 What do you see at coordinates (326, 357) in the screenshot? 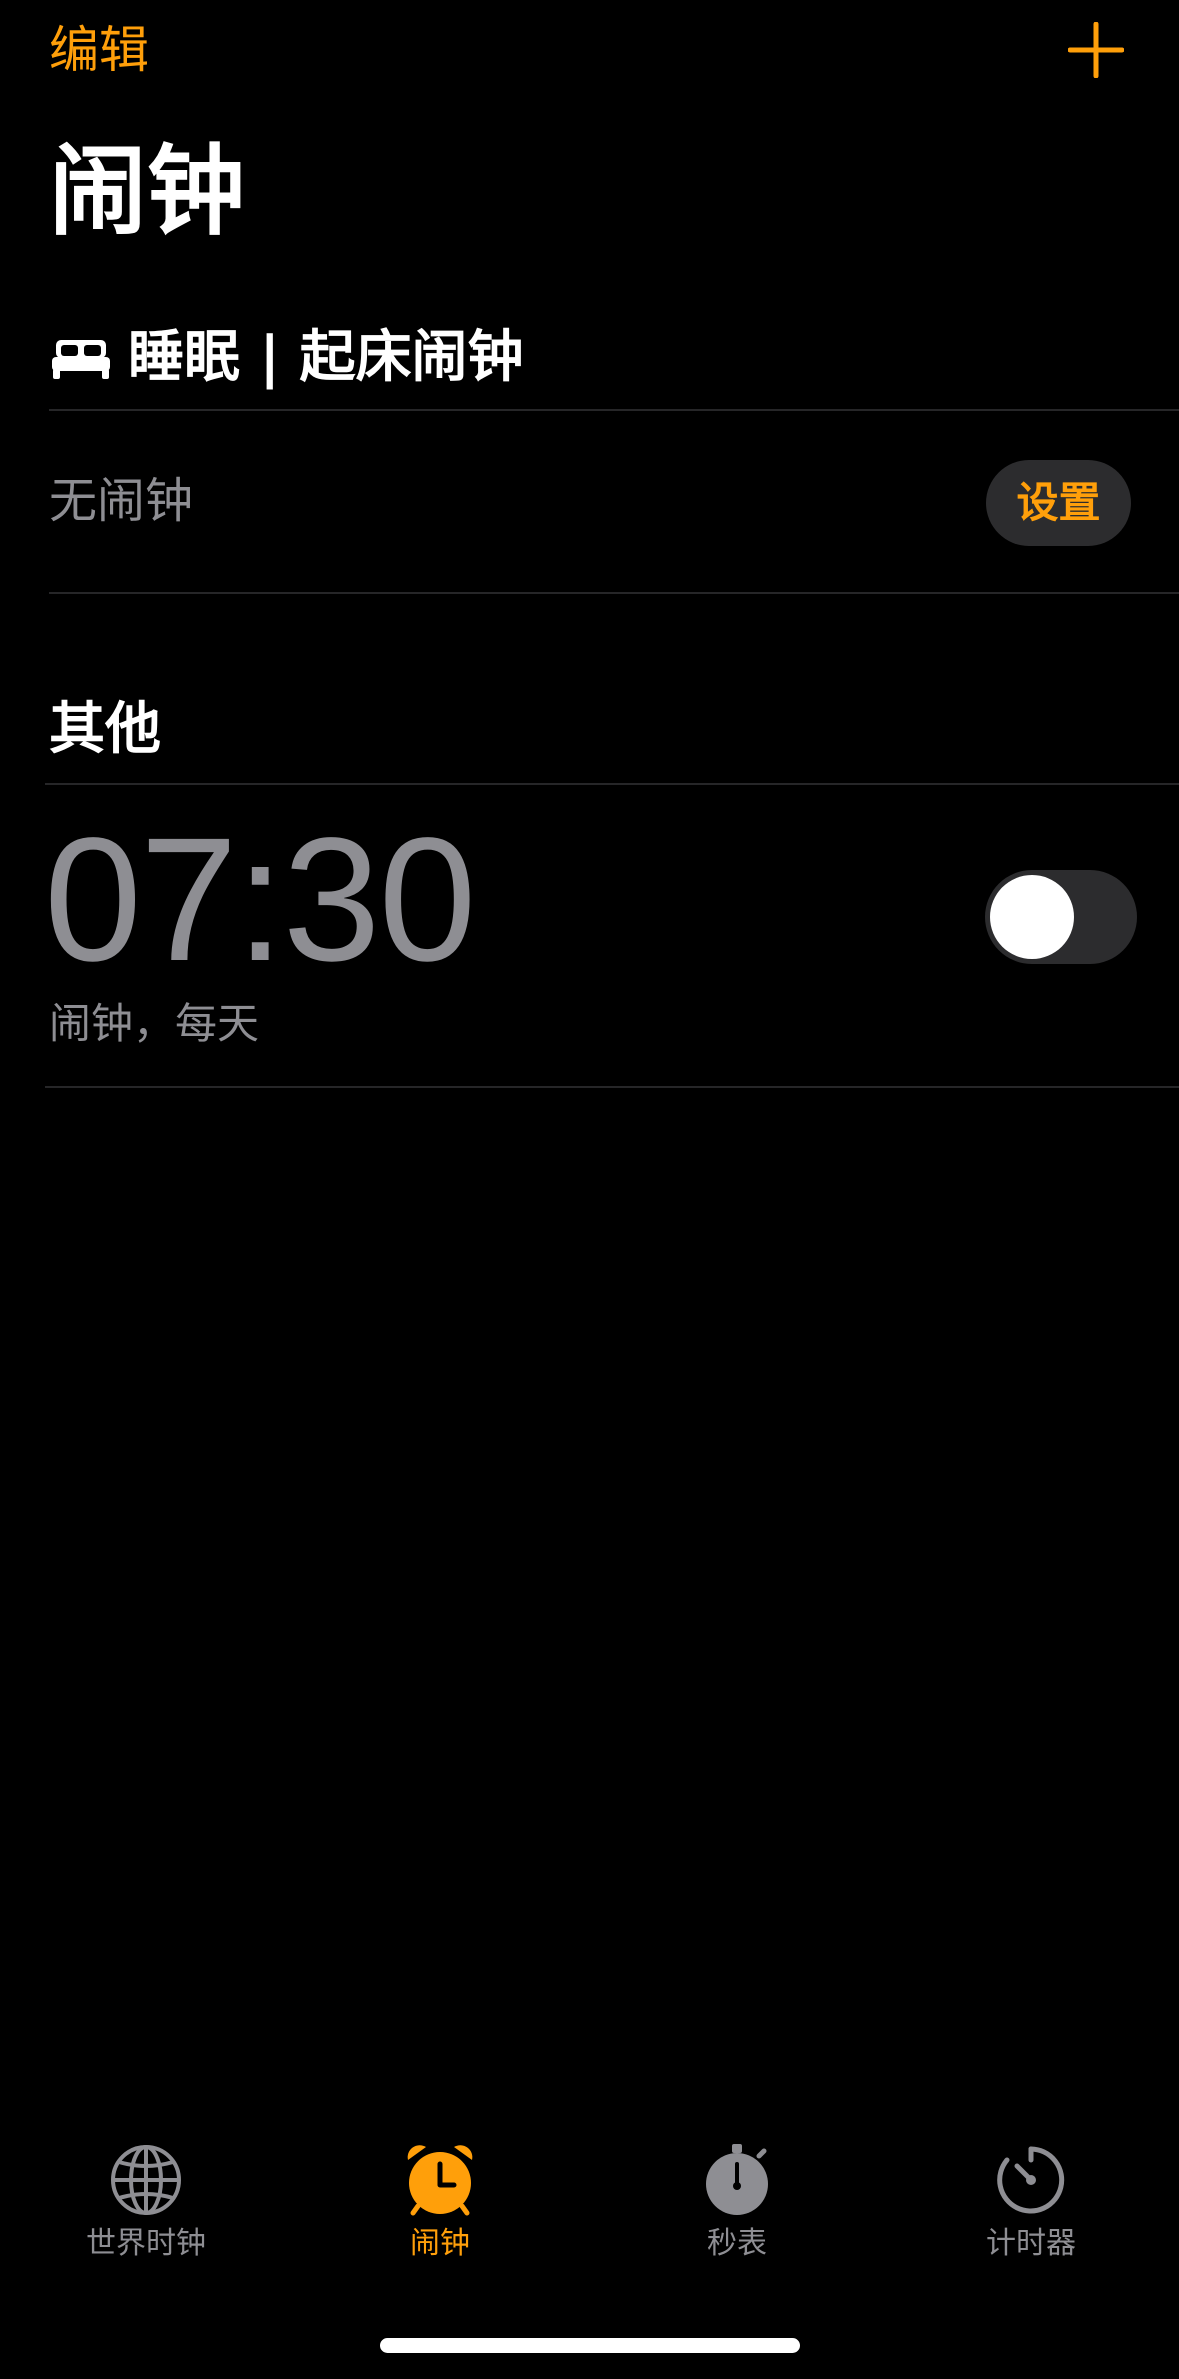
I see `sleep-section-title: 睡眠 | 起床闹钟` at bounding box center [326, 357].